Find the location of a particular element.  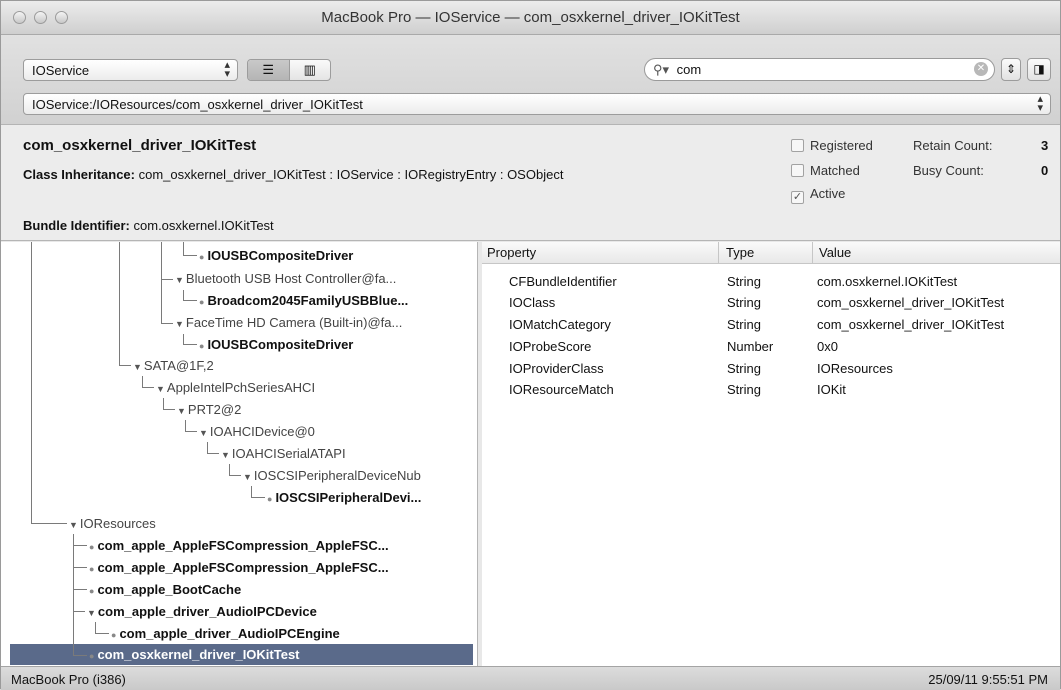

tree-node: ▼ IOAHCIDevice@0 is located at coordinates (257, 431).